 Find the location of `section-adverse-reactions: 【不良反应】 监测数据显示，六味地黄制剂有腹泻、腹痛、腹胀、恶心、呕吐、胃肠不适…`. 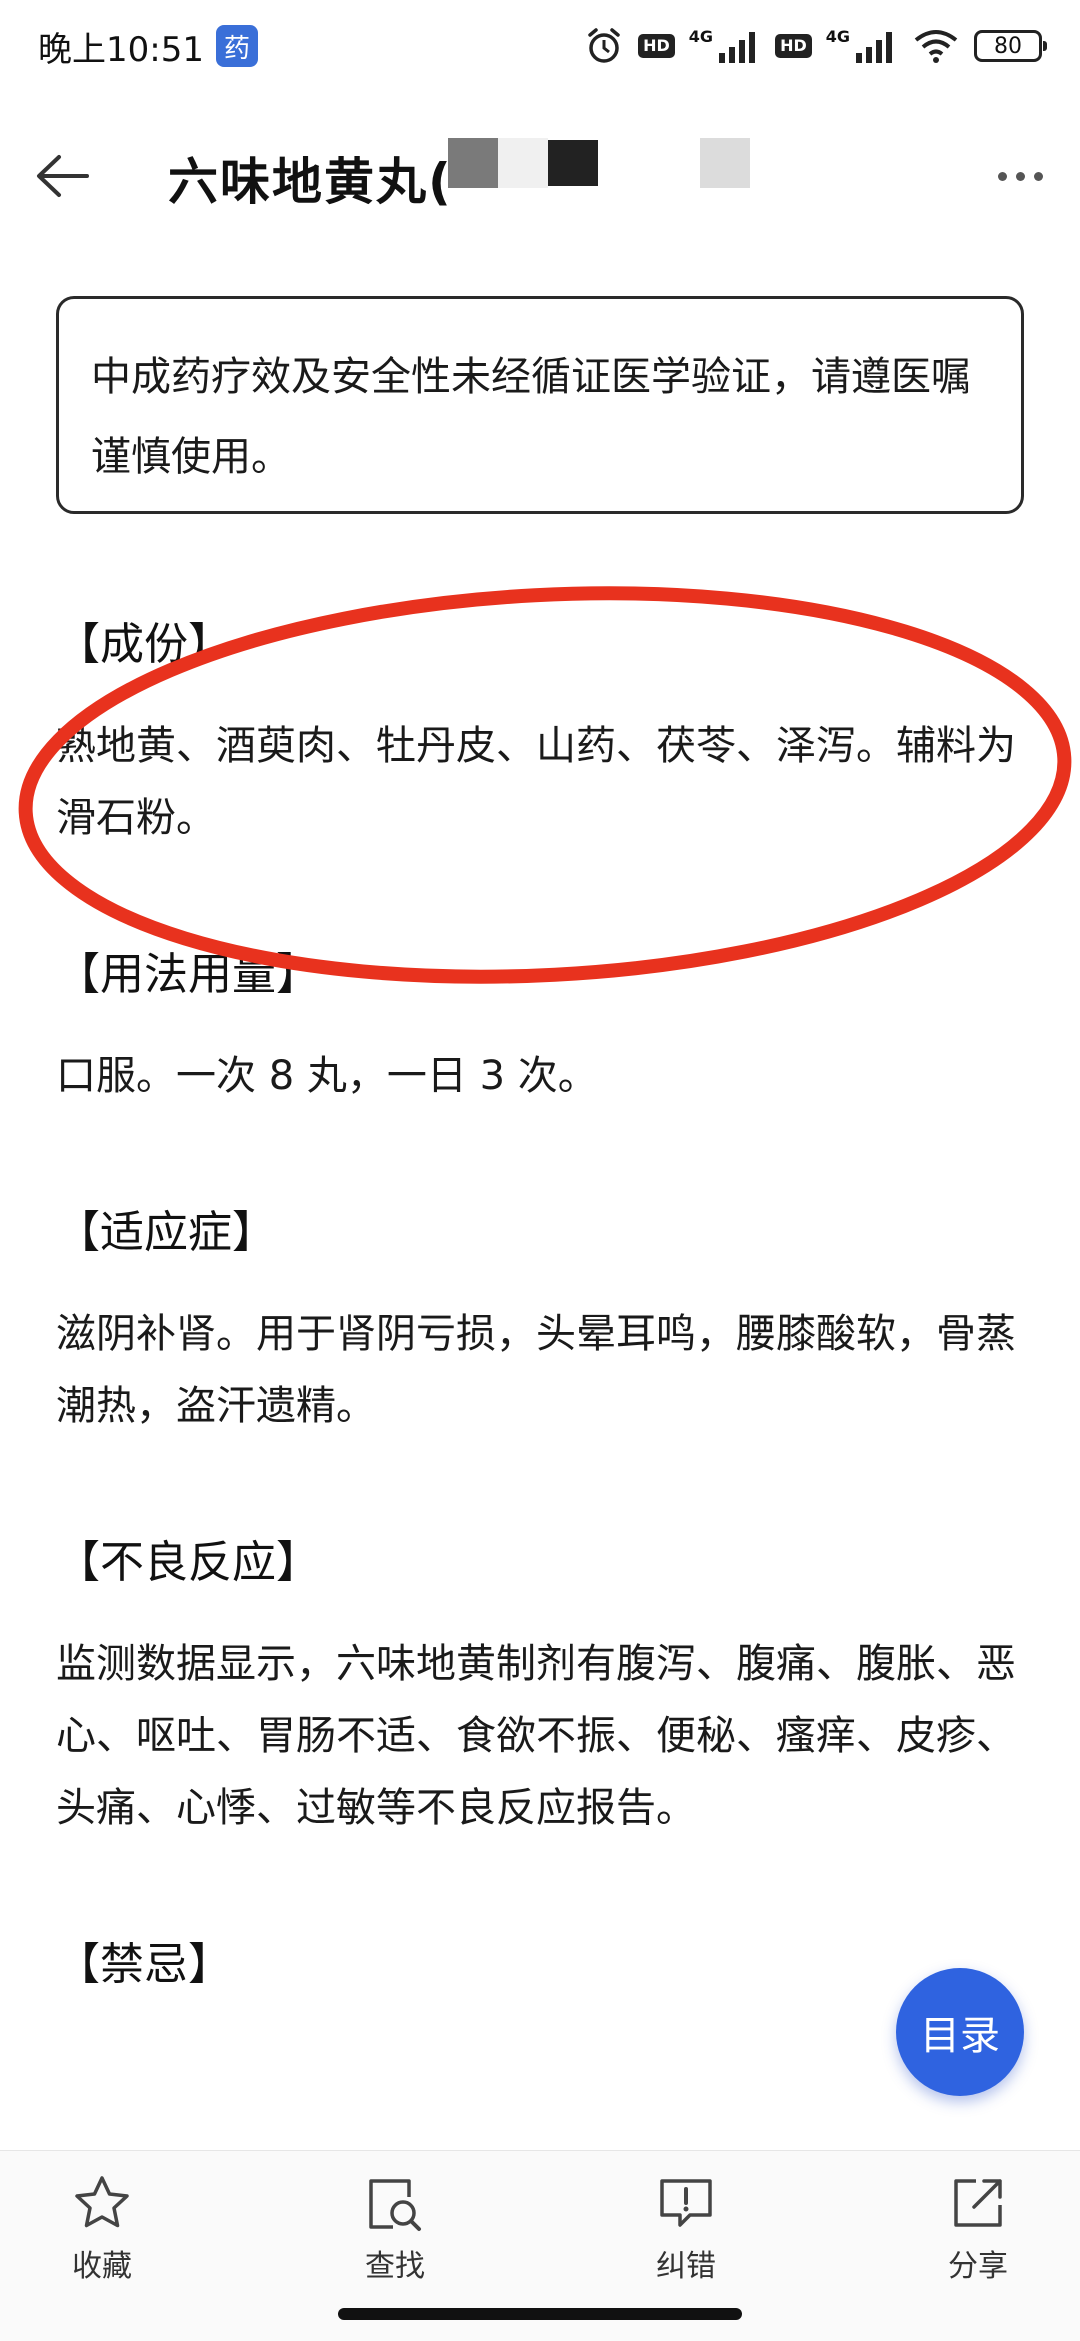

section-adverse-reactions: 【不良反应】 监测数据显示，六味地黄制剂有腹泻、腹痛、腹胀、恶心、呕吐、胃肠不适… is located at coordinates (546, 1686).